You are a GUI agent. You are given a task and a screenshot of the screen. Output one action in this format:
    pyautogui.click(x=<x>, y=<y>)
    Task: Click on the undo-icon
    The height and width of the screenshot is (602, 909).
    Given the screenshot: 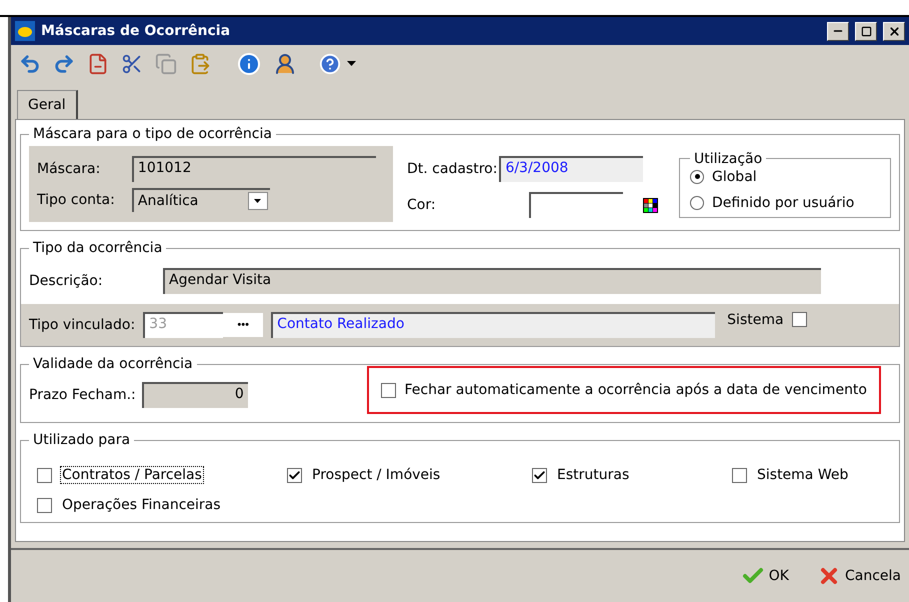 What is the action you would take?
    pyautogui.click(x=30, y=63)
    